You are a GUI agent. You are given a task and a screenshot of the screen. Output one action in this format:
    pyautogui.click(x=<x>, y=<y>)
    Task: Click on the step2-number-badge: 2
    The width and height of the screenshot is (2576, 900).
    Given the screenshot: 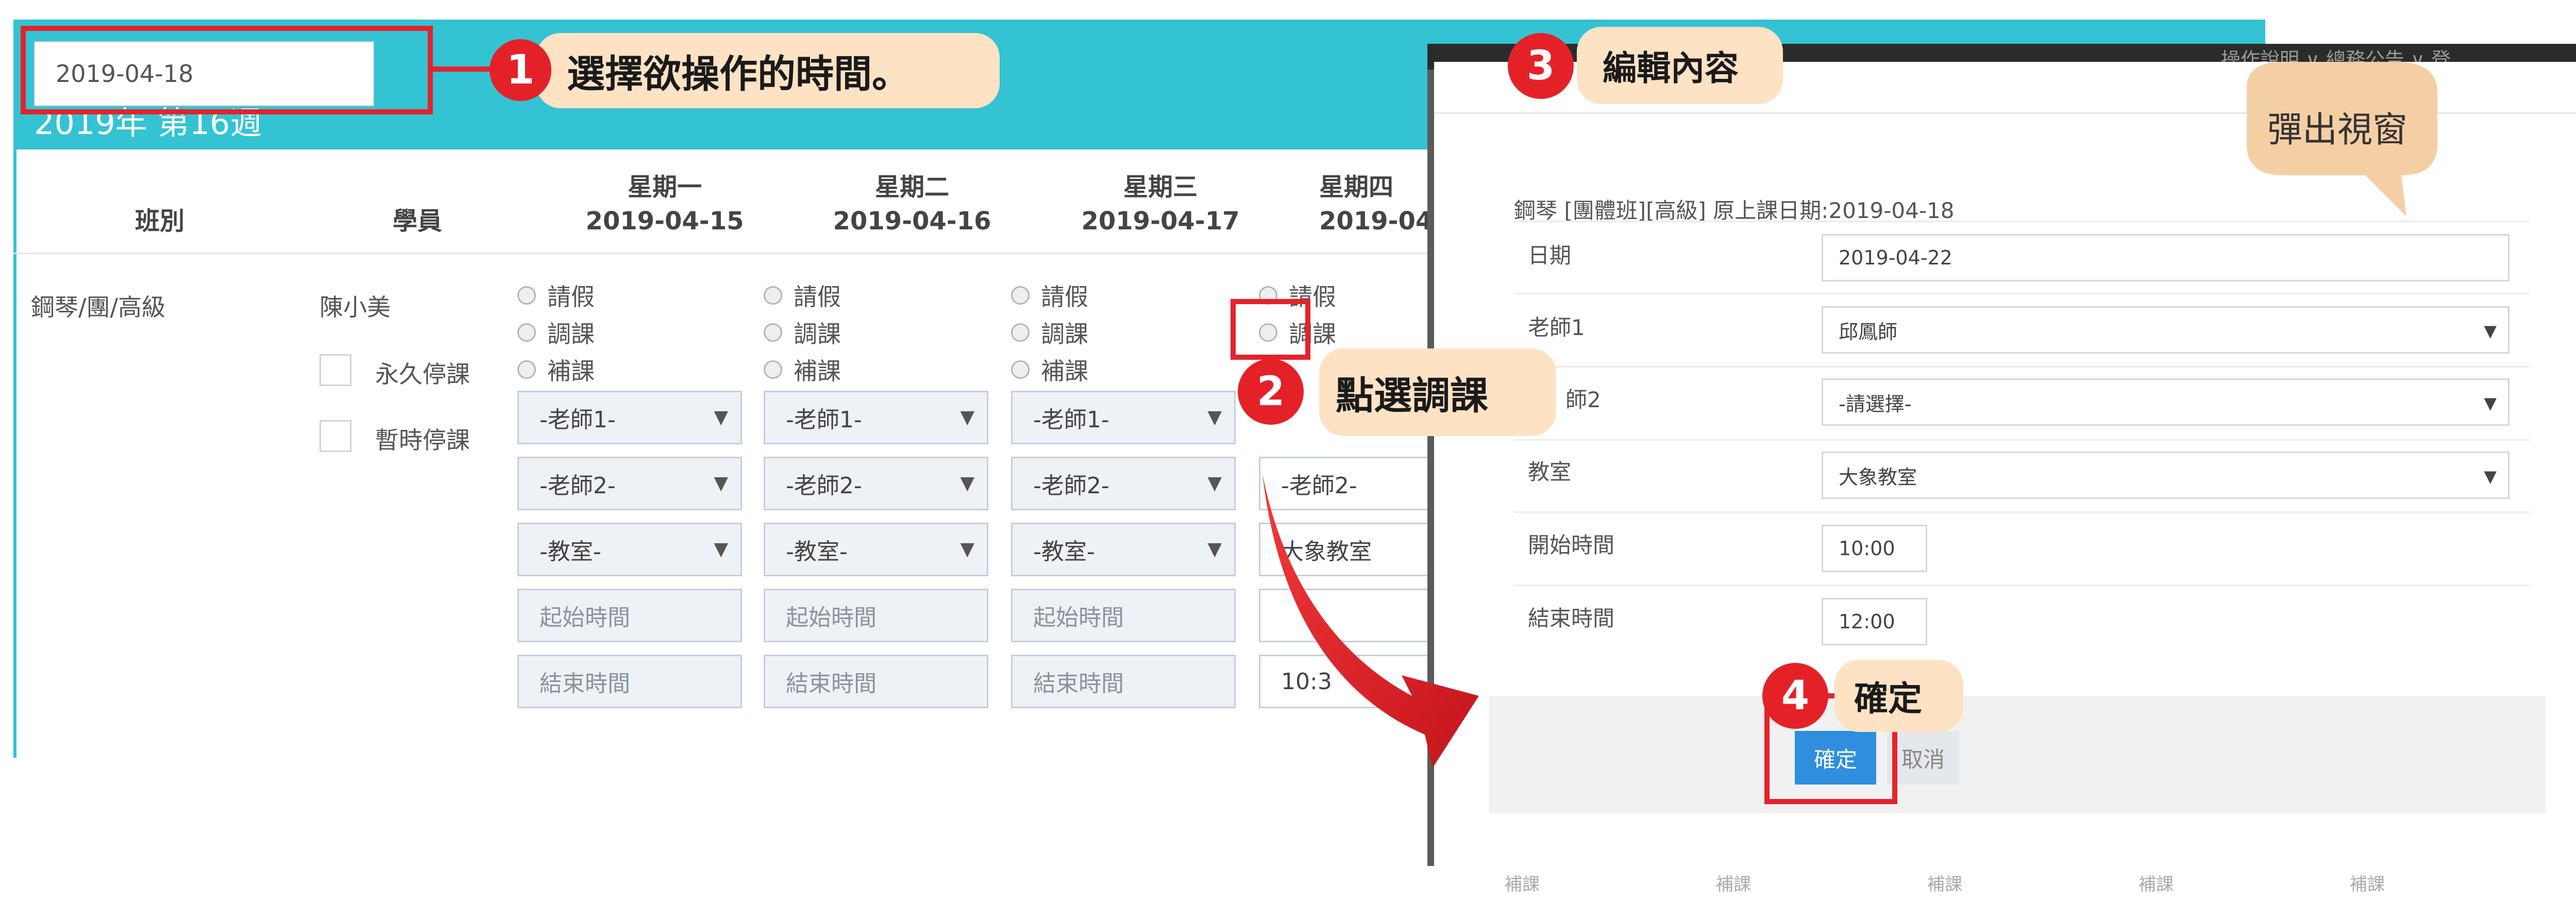 What is the action you would take?
    pyautogui.click(x=1271, y=392)
    